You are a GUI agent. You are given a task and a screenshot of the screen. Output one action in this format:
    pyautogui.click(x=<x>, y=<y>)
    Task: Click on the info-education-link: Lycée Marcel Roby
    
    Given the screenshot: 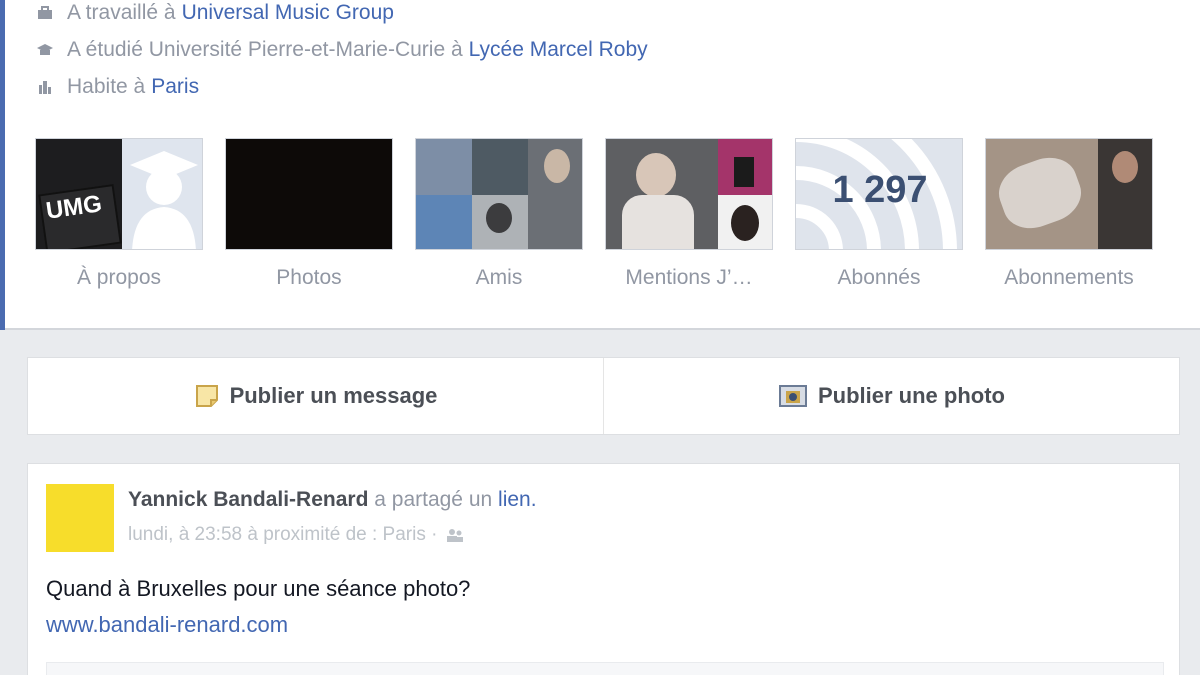 What is the action you would take?
    pyautogui.click(x=558, y=50)
    